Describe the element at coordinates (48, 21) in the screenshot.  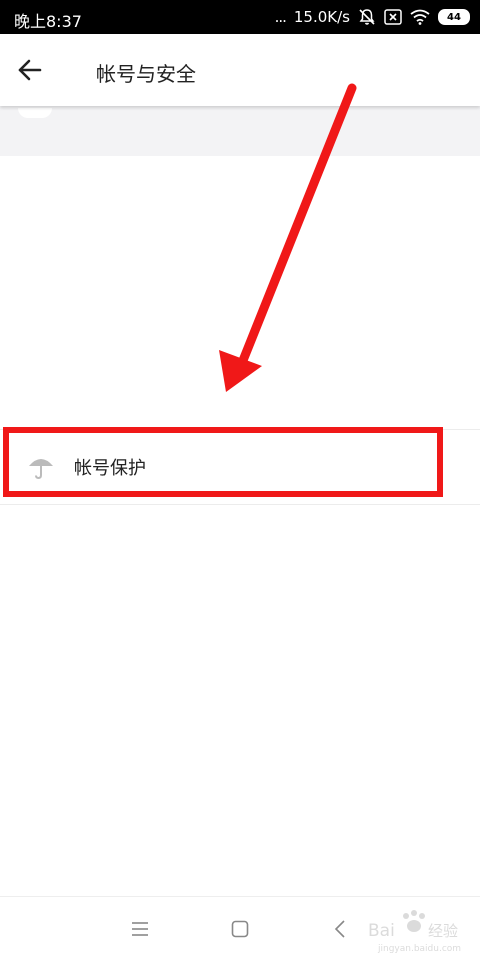
I see `status-time: 晚上8:37` at that location.